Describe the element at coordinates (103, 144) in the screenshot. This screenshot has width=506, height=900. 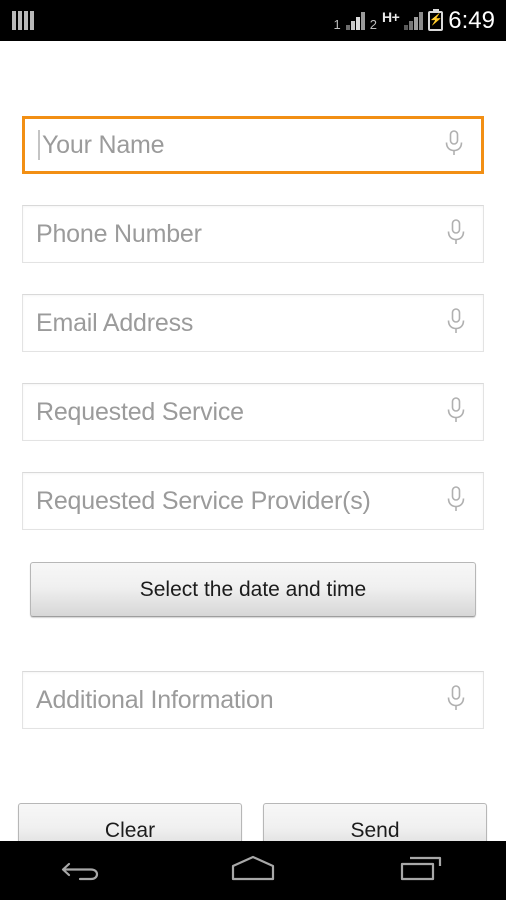
I see `input-your-name-placeholder: Your Name` at that location.